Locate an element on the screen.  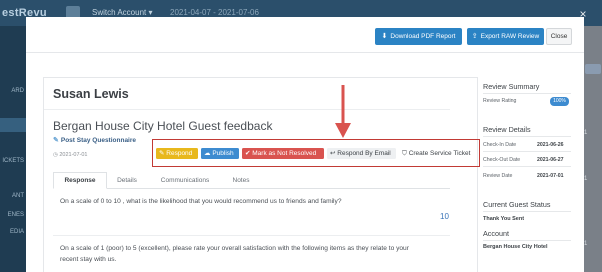
download-icon: ⬇ is located at coordinates (384, 36).